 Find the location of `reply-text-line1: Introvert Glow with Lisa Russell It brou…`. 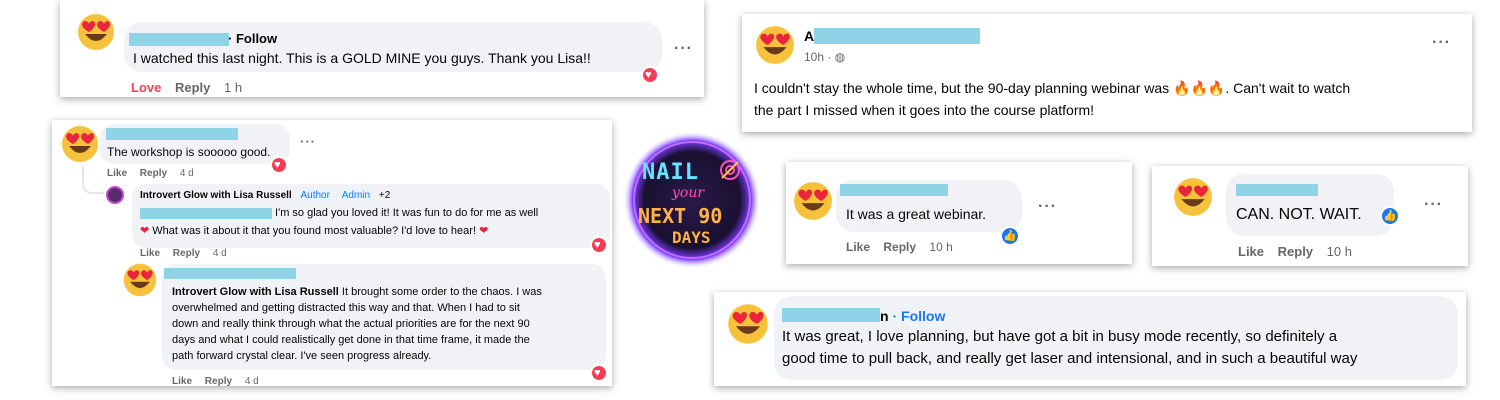

reply-text-line1: Introvert Glow with Lisa Russell It brou… is located at coordinates (357, 292).